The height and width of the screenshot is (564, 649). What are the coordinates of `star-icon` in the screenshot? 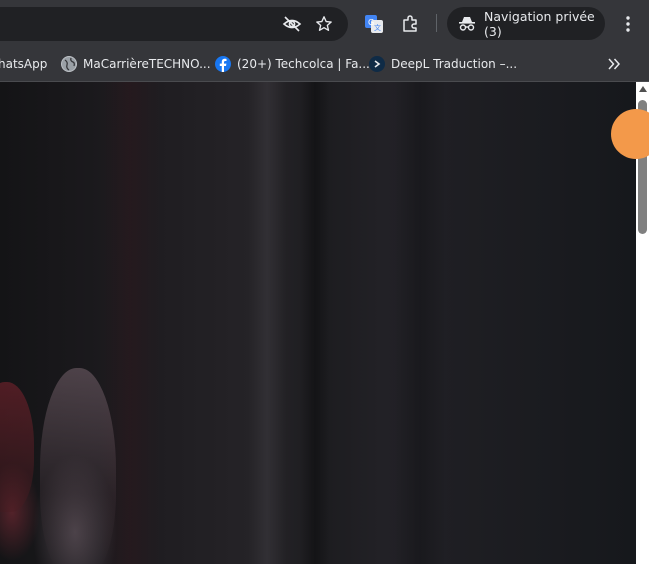 It's located at (324, 24).